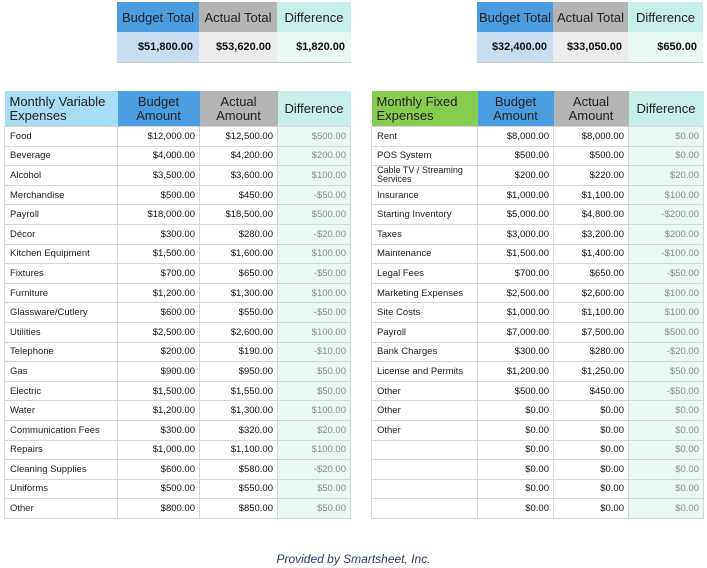 This screenshot has width=707, height=568. I want to click on category-cell: Legal Fees, so click(424, 273).